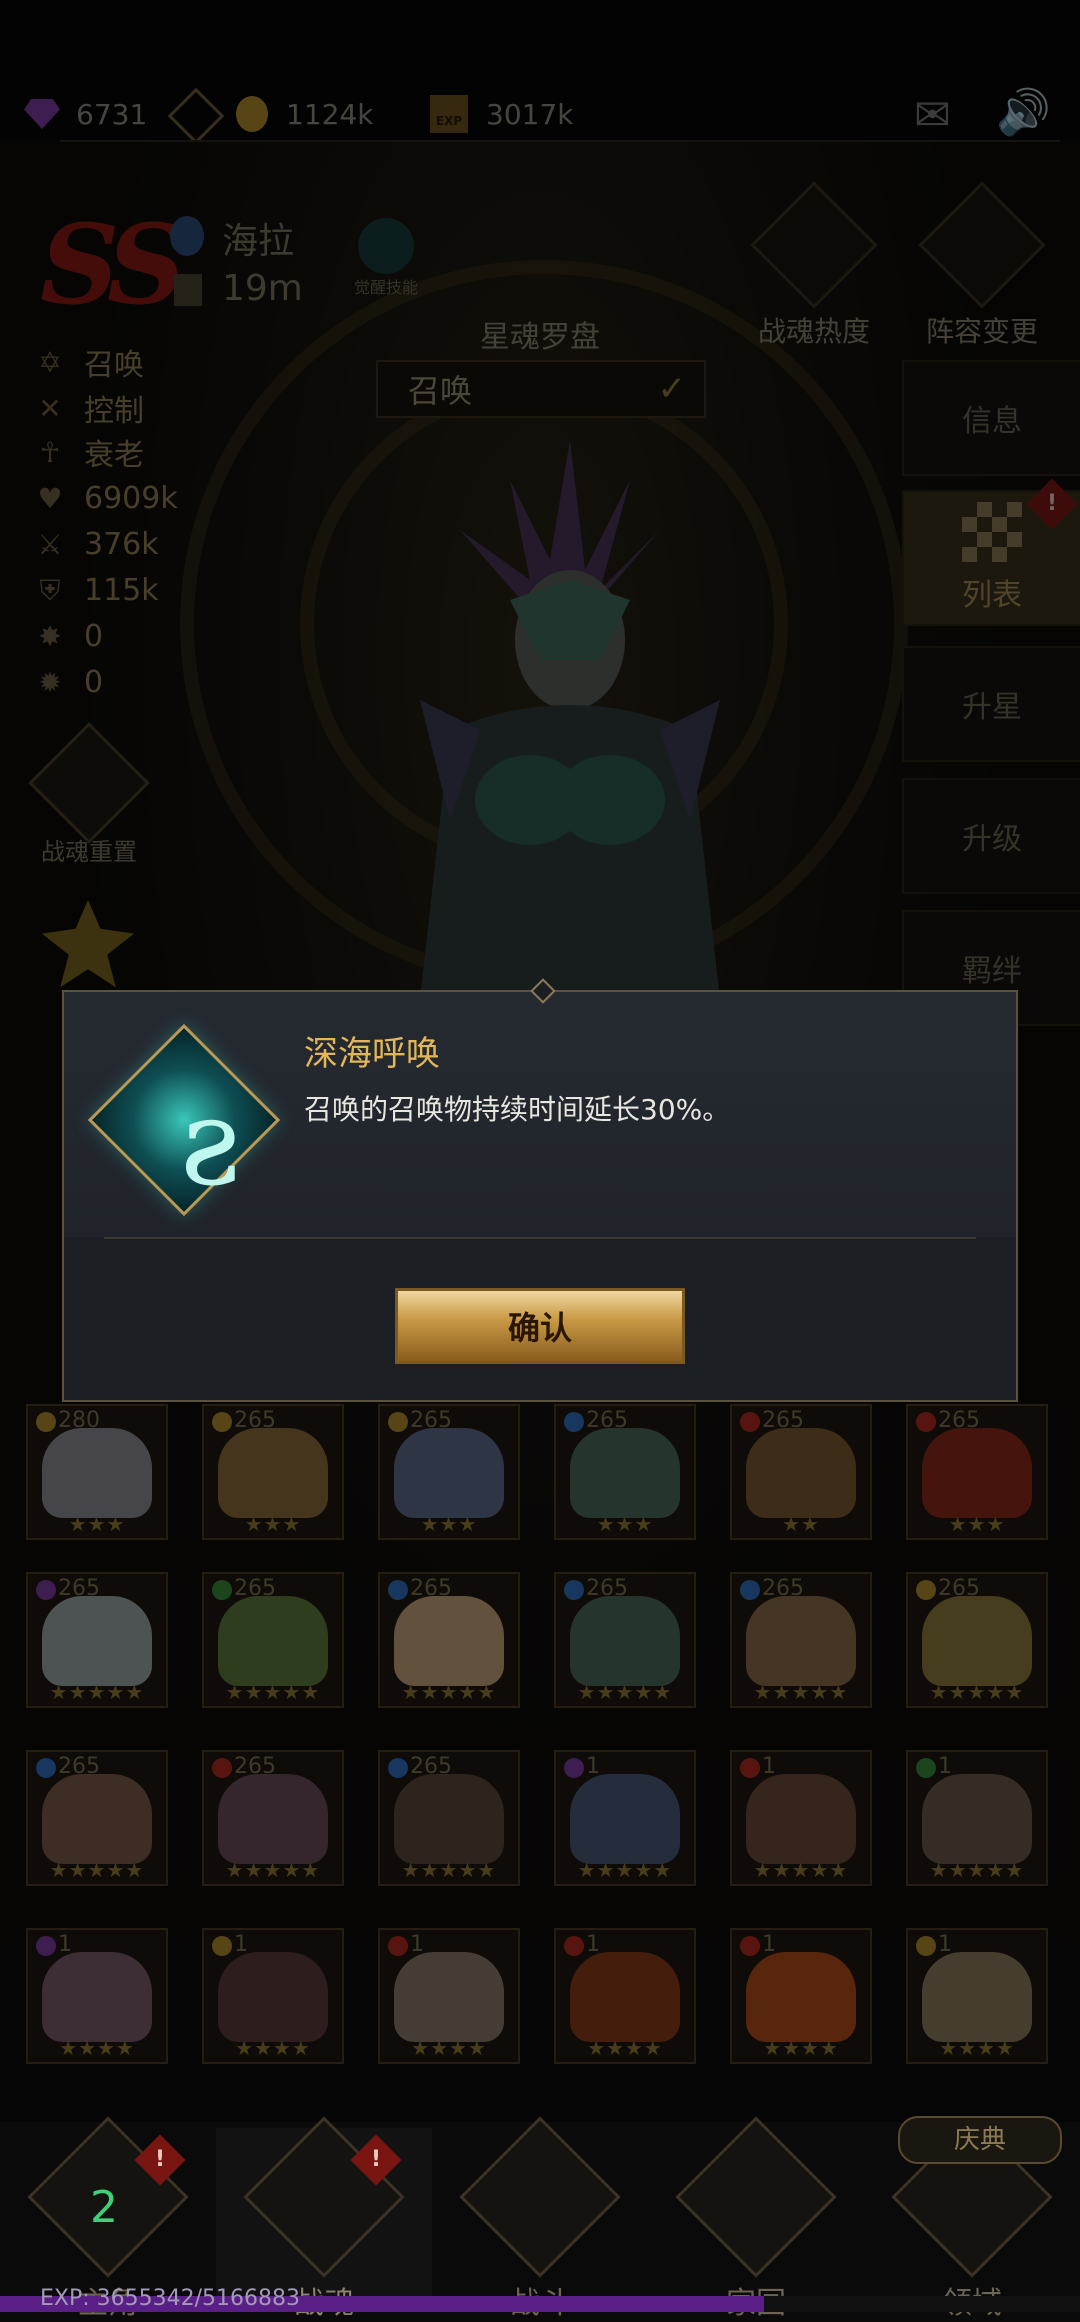  Describe the element at coordinates (540, 1238) in the screenshot. I see `dialog-divider` at that location.